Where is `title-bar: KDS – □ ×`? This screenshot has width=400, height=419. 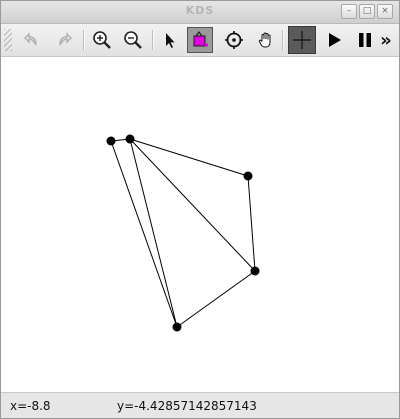
title-bar: KDS – □ × is located at coordinates (200, 12).